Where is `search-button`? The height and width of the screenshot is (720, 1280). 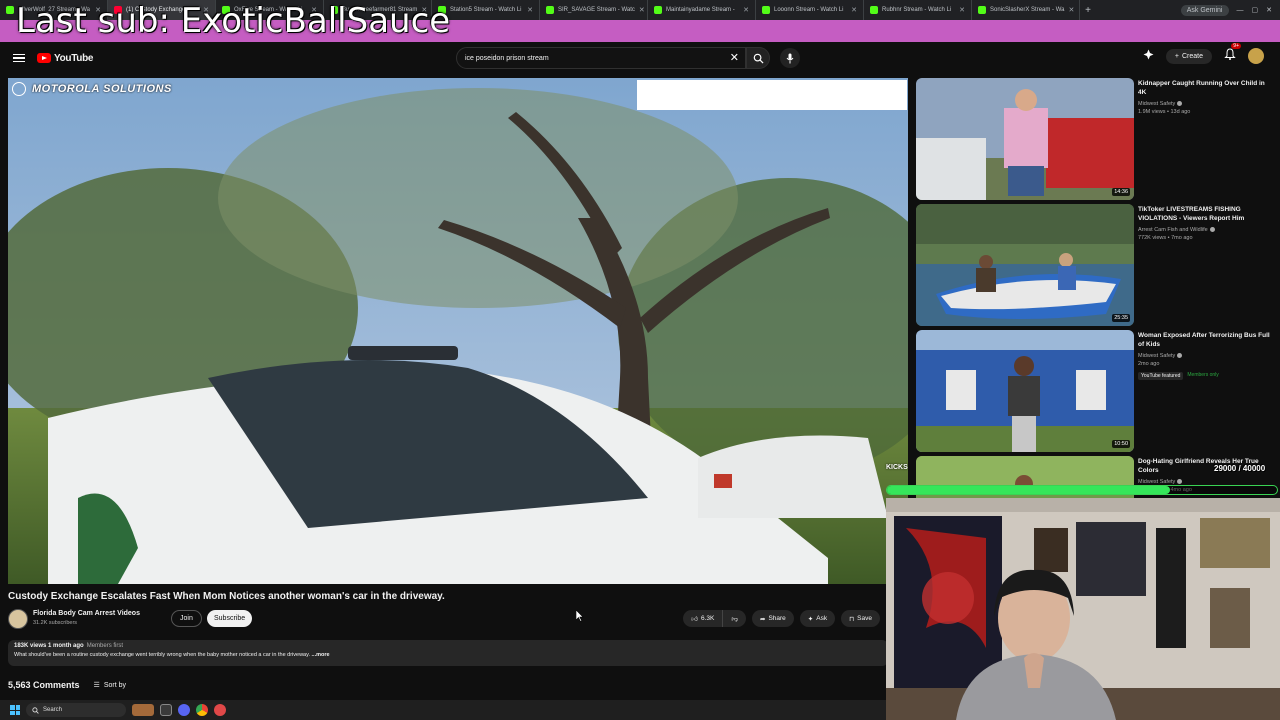 search-button is located at coordinates (758, 58).